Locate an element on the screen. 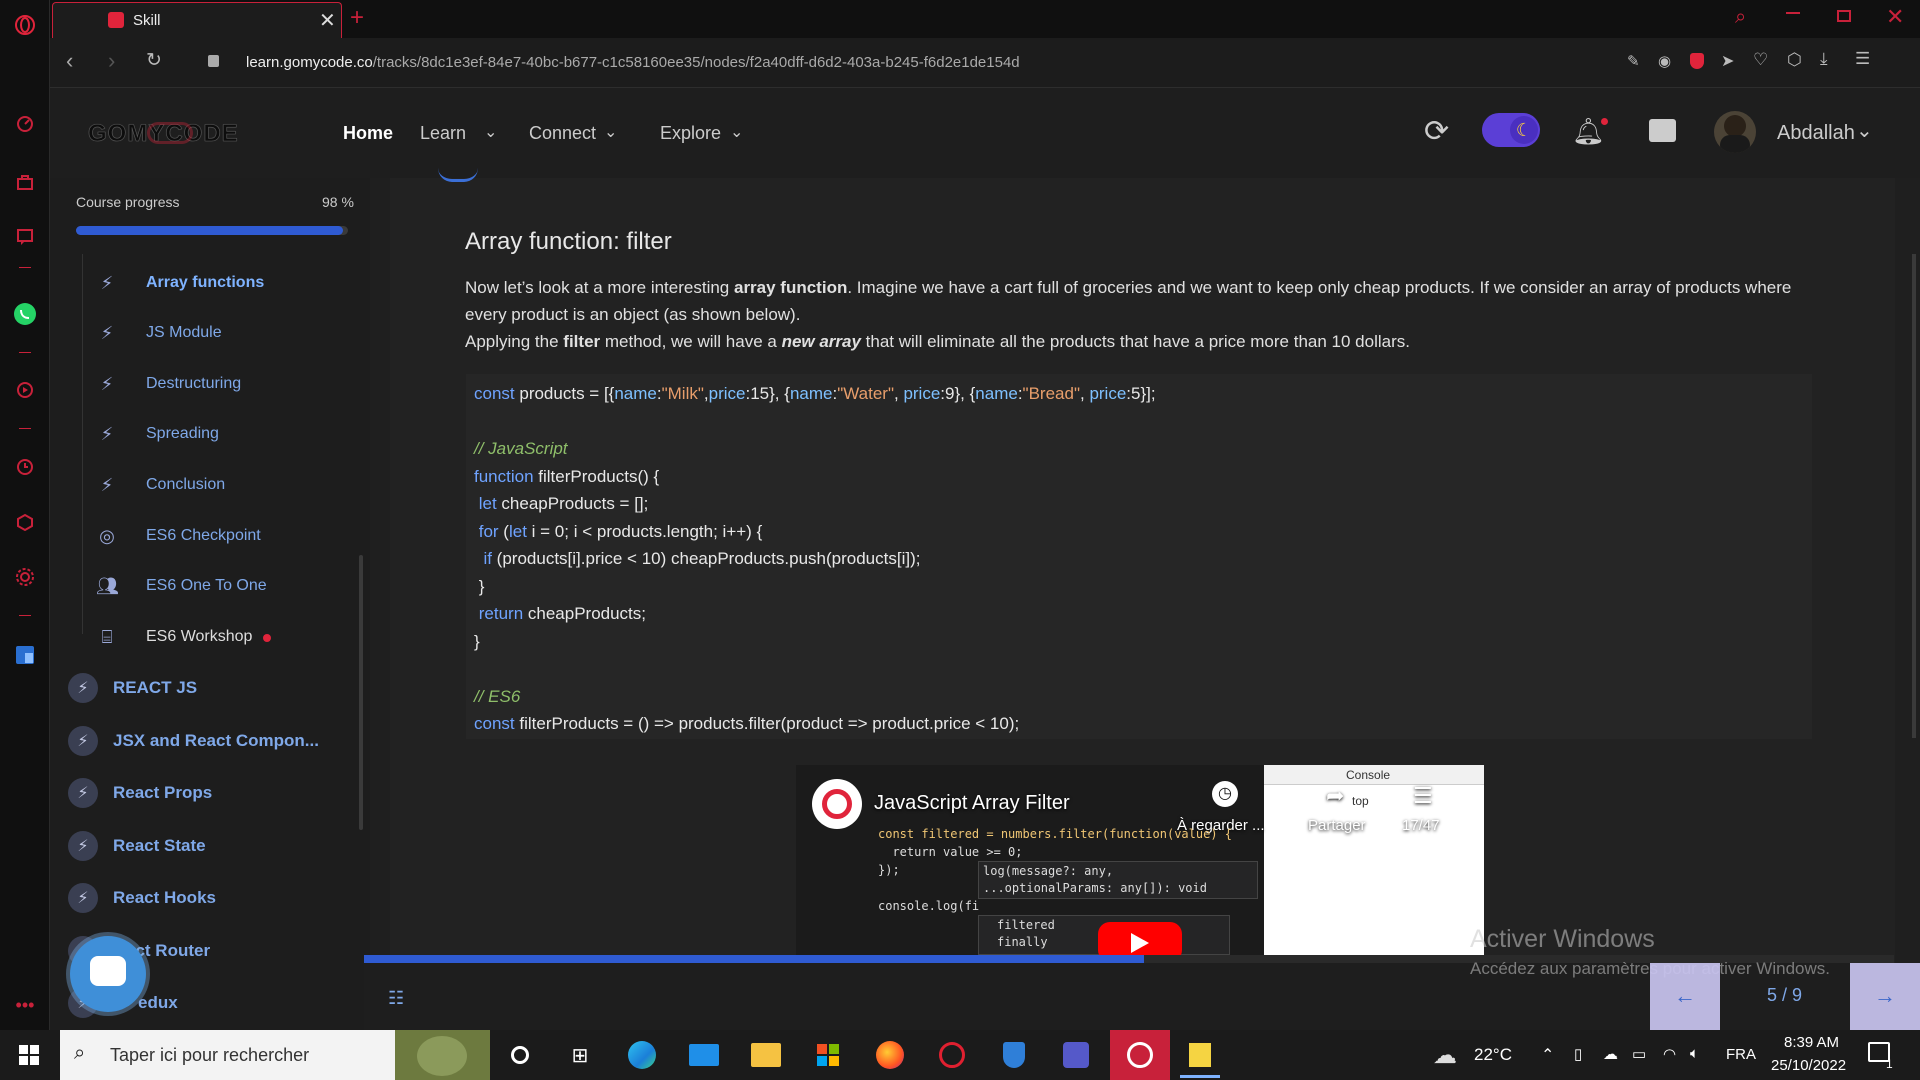 The image size is (1920, 1080). snapshot-edit-icon: ✎ is located at coordinates (1633, 61).